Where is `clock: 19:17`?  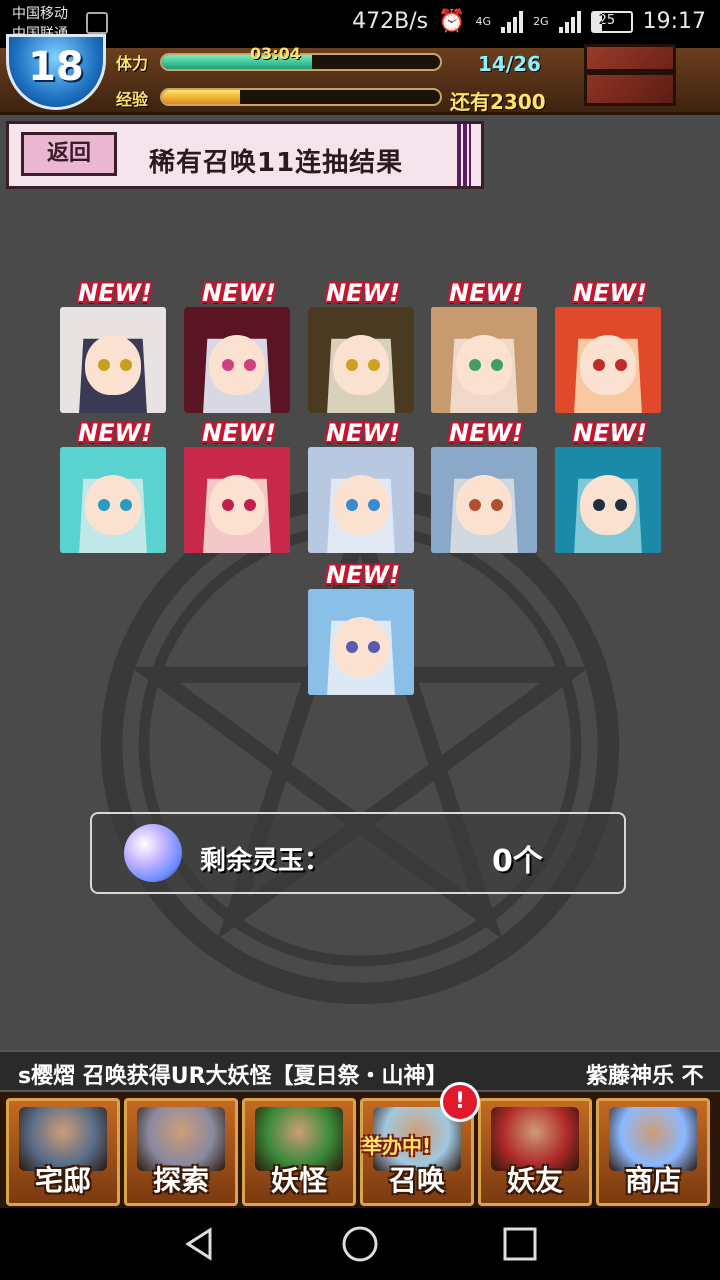 clock: 19:17 is located at coordinates (674, 21).